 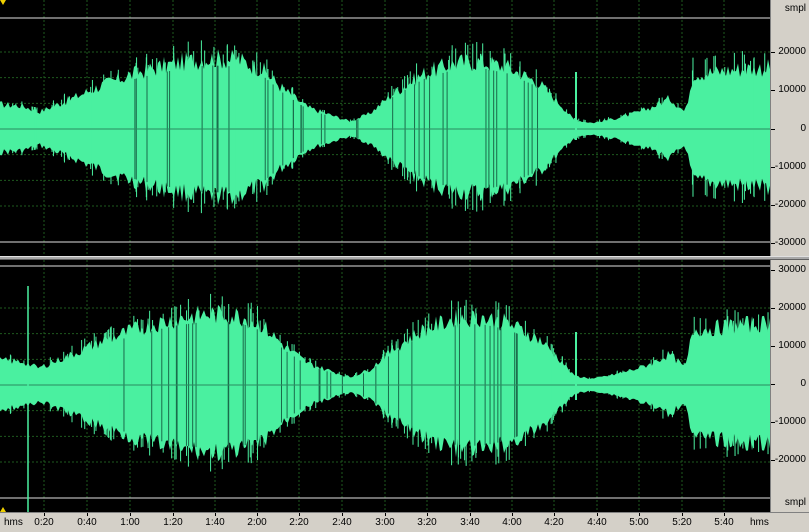 What do you see at coordinates (299, 522) in the screenshot?
I see `time-tick-label: 2:20` at bounding box center [299, 522].